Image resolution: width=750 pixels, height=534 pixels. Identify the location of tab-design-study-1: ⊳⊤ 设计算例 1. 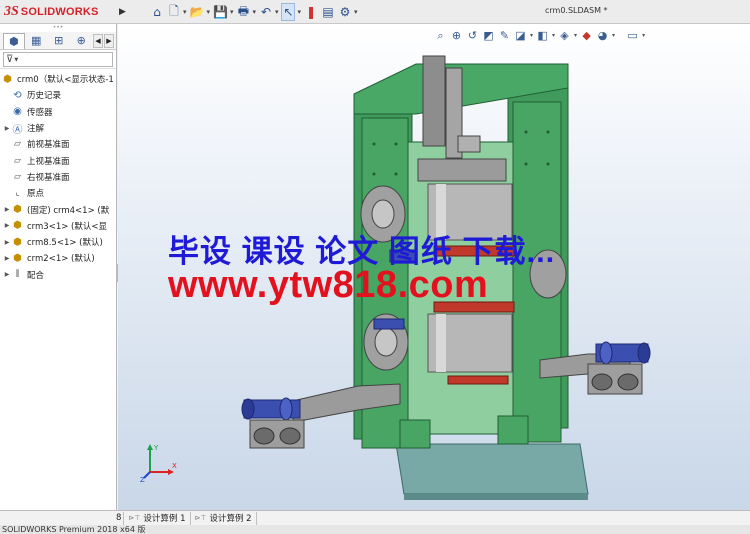
(157, 518).